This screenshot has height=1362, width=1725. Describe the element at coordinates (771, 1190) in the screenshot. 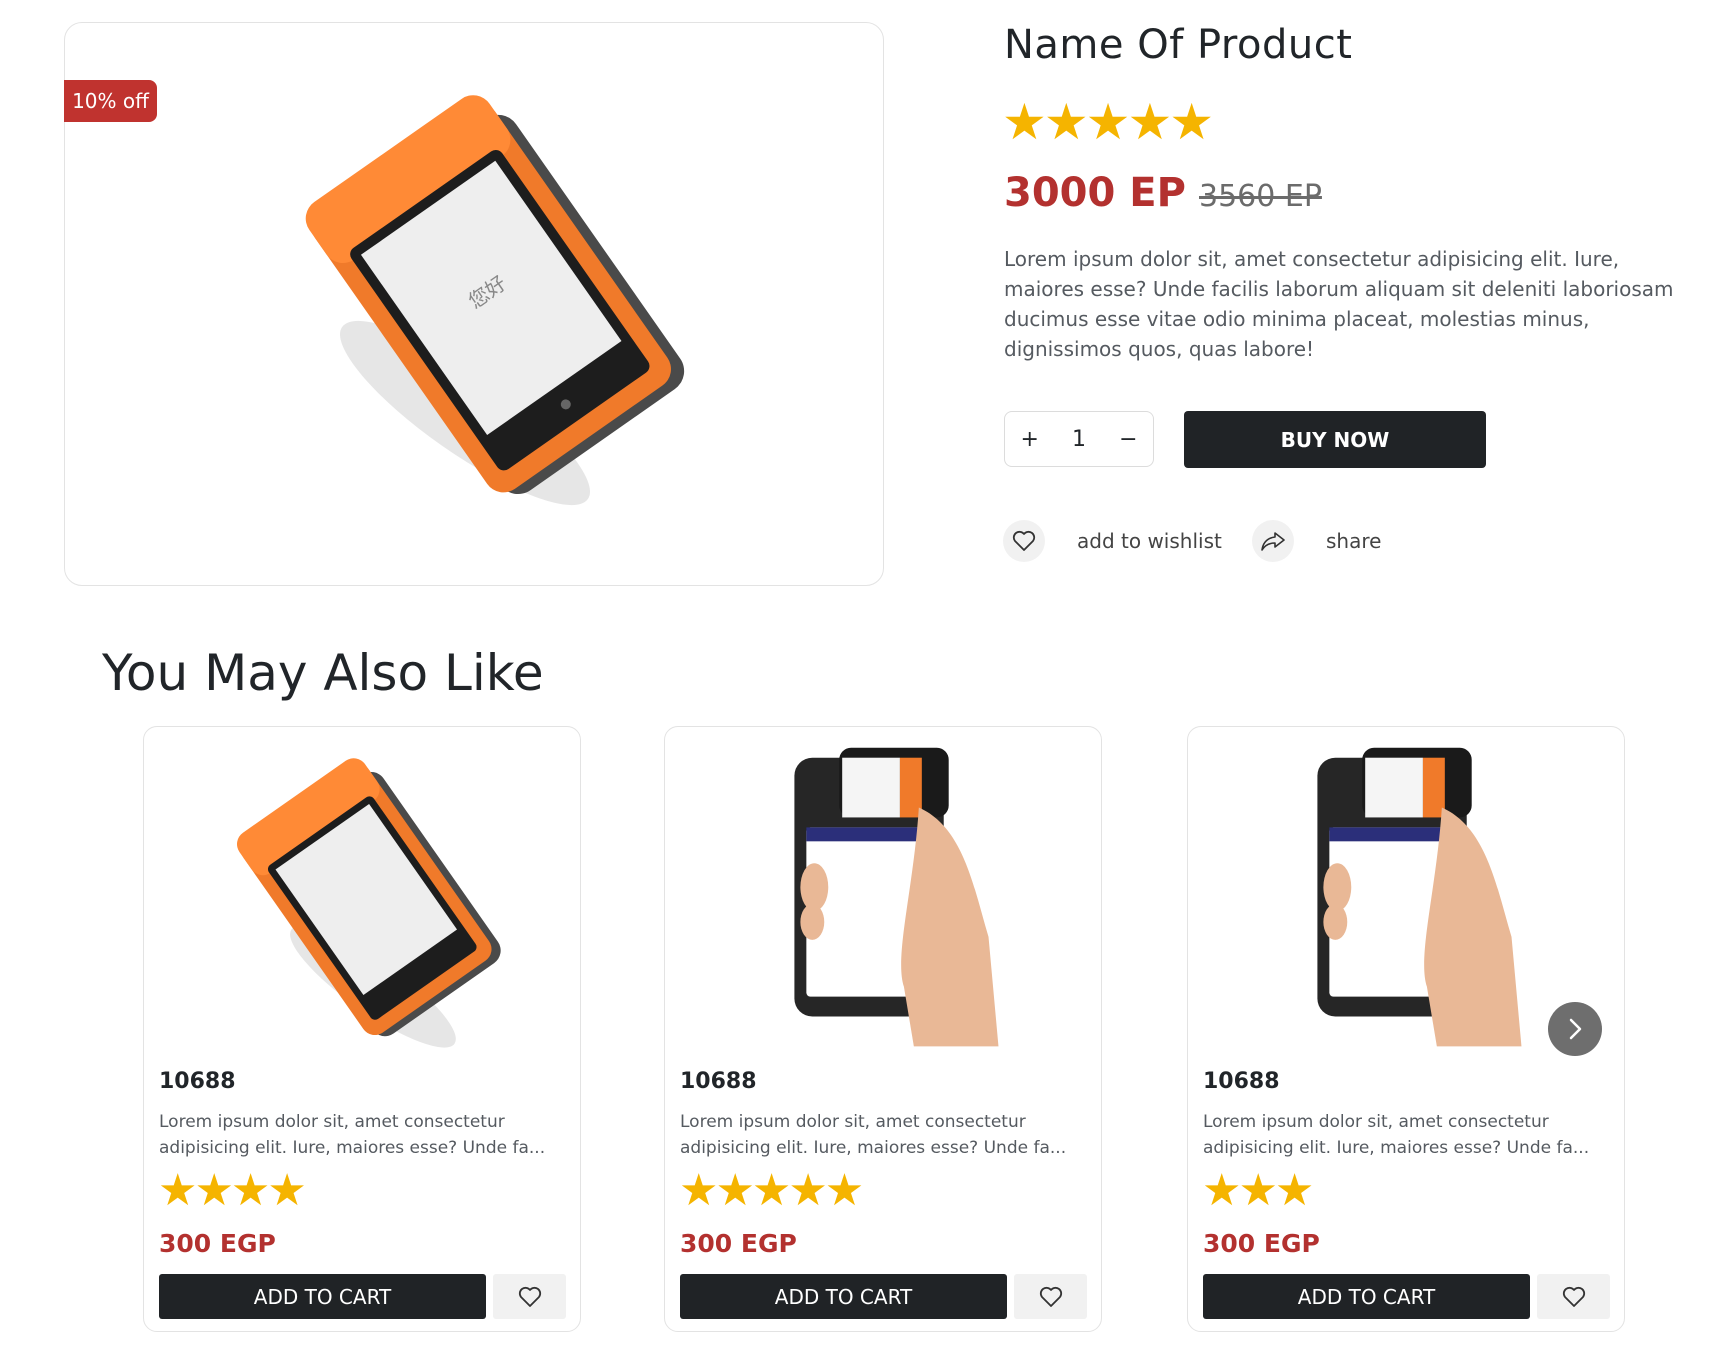

I see `product-card-stars: ★★★★★` at that location.